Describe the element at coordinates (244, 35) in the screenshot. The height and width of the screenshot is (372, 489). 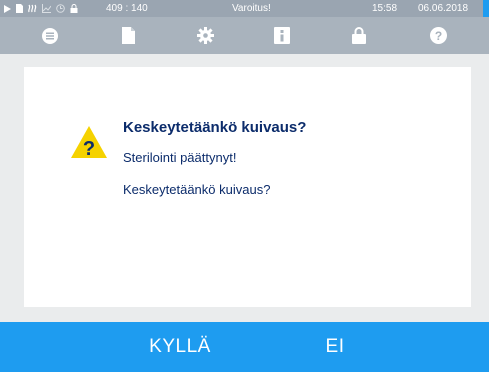
I see `nav-bar: ?` at that location.